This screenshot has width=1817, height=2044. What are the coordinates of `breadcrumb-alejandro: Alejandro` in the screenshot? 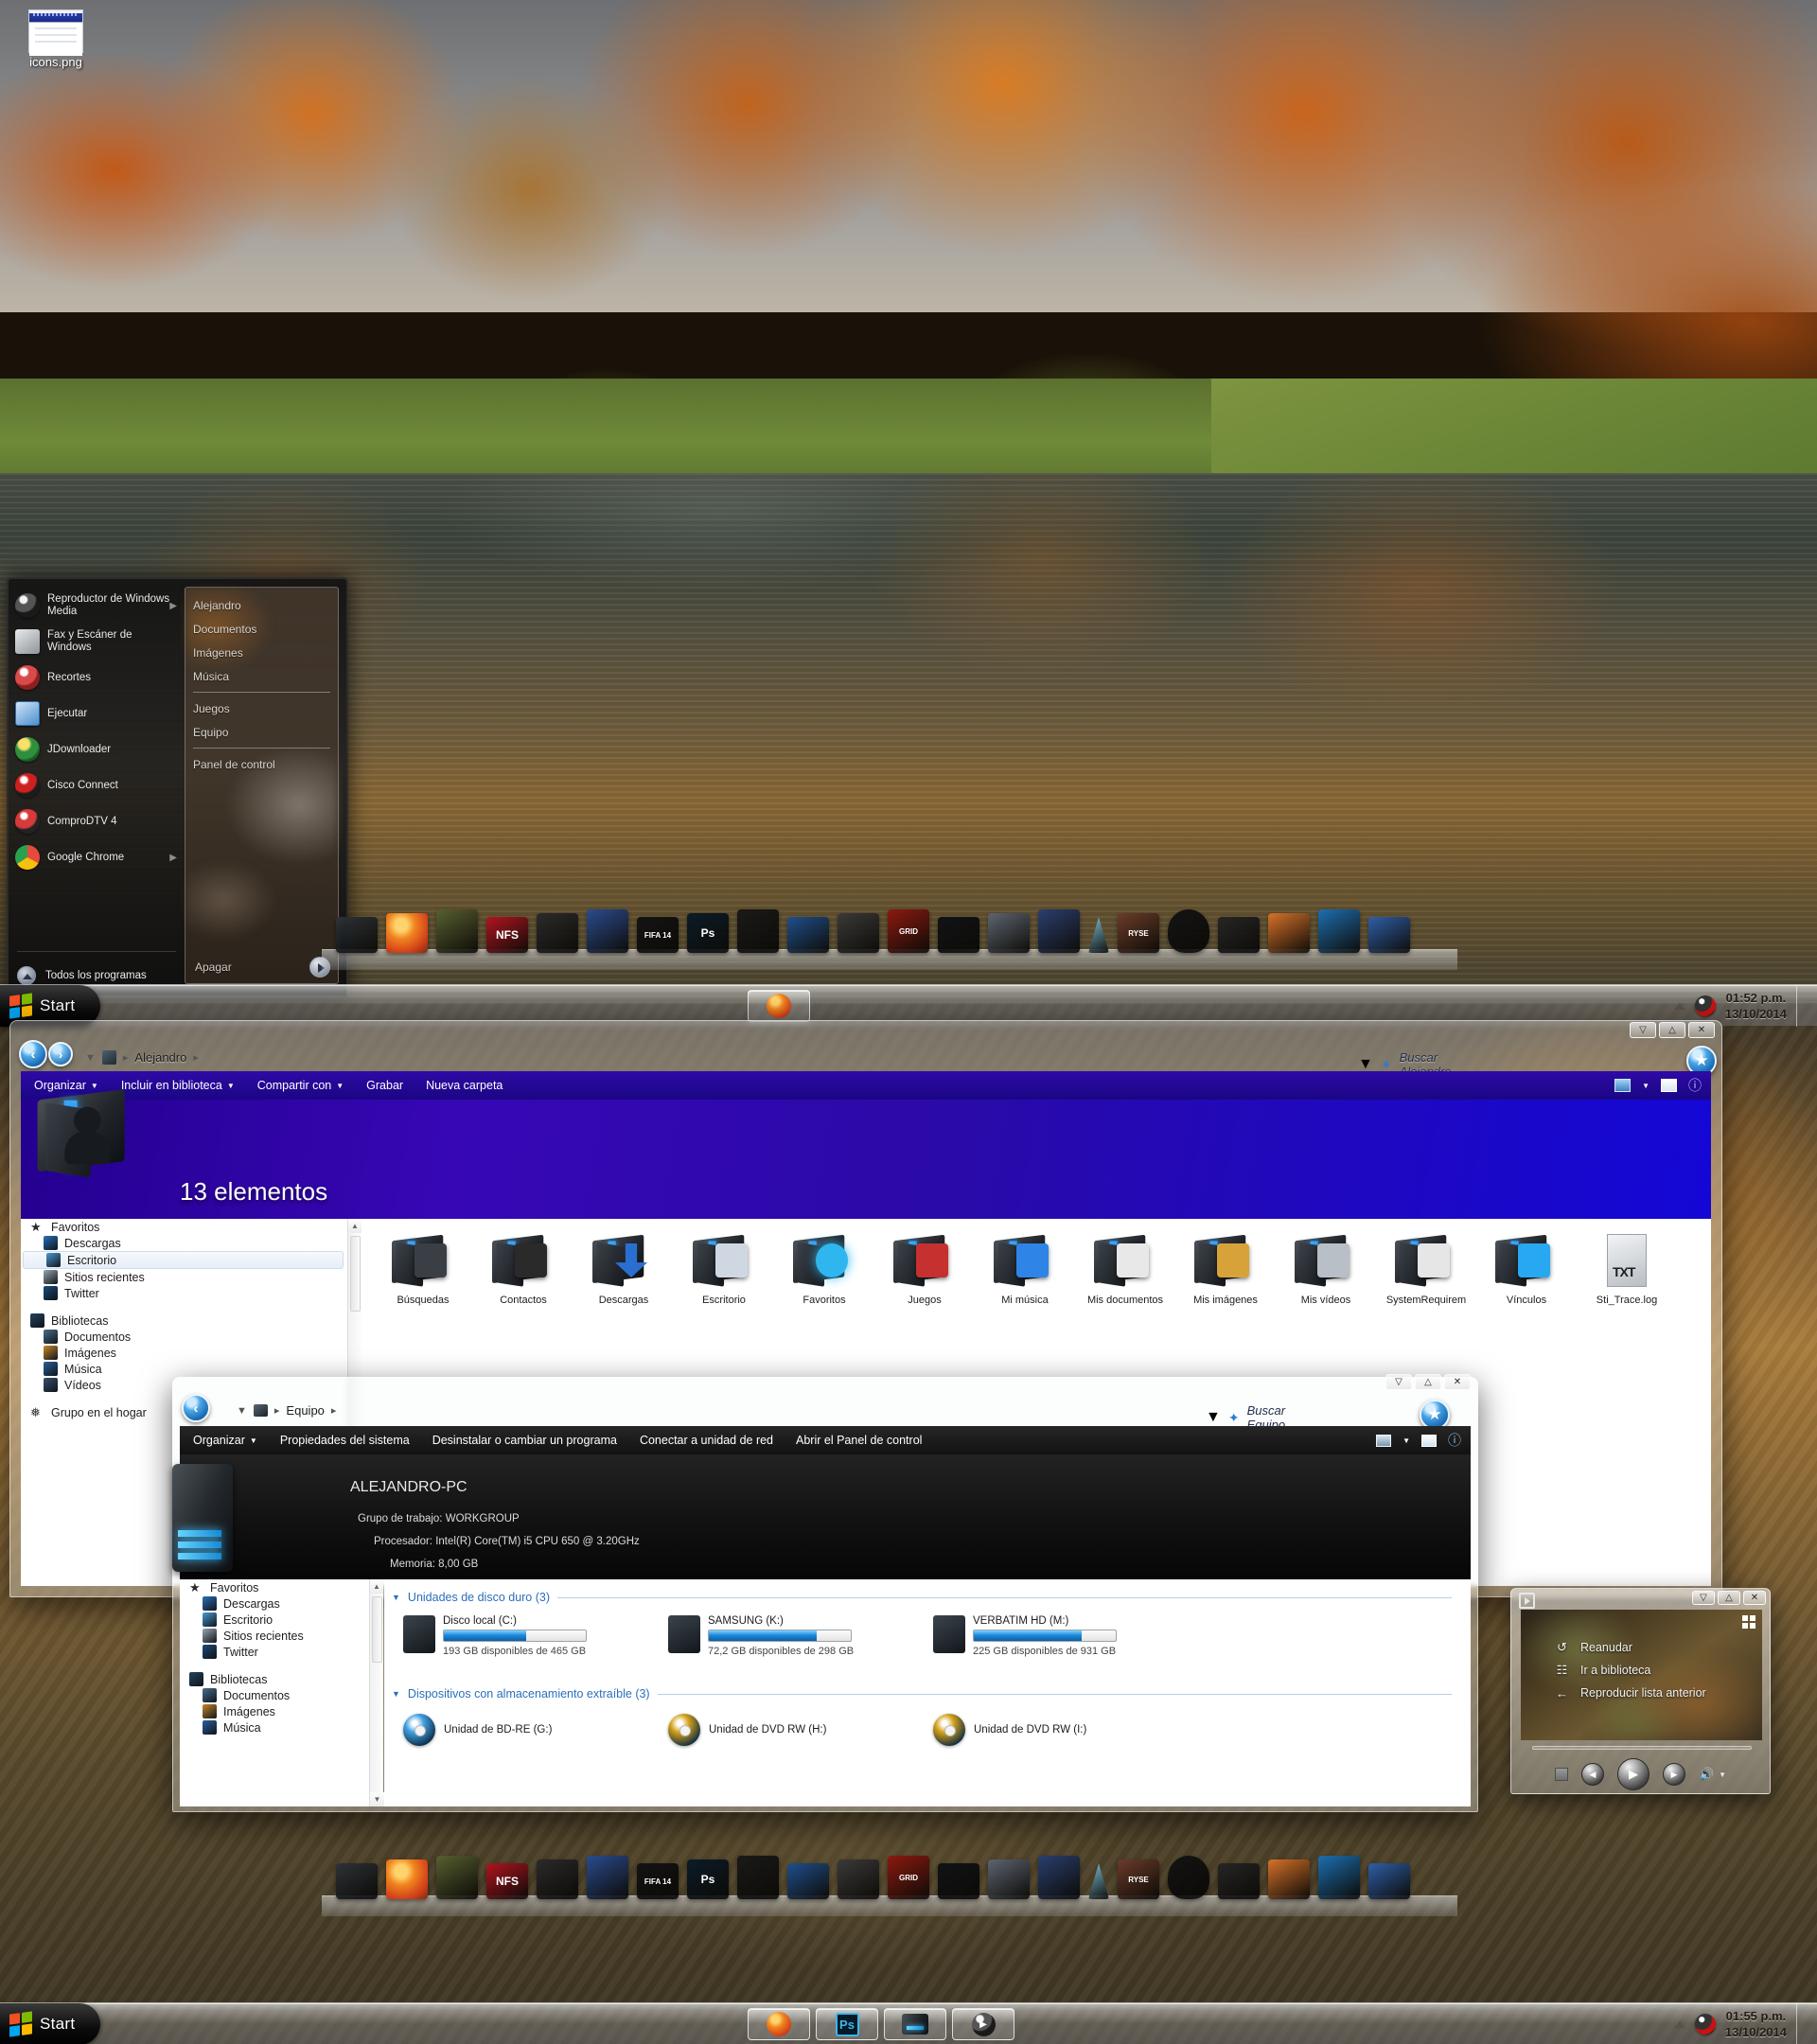 It's located at (160, 1057).